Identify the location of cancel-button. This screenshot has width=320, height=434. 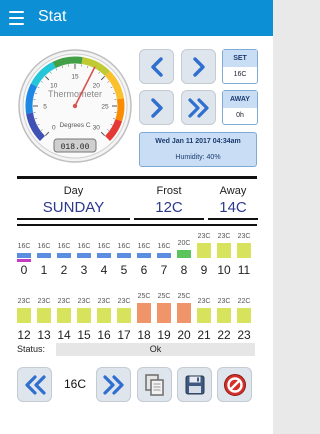
(234, 384).